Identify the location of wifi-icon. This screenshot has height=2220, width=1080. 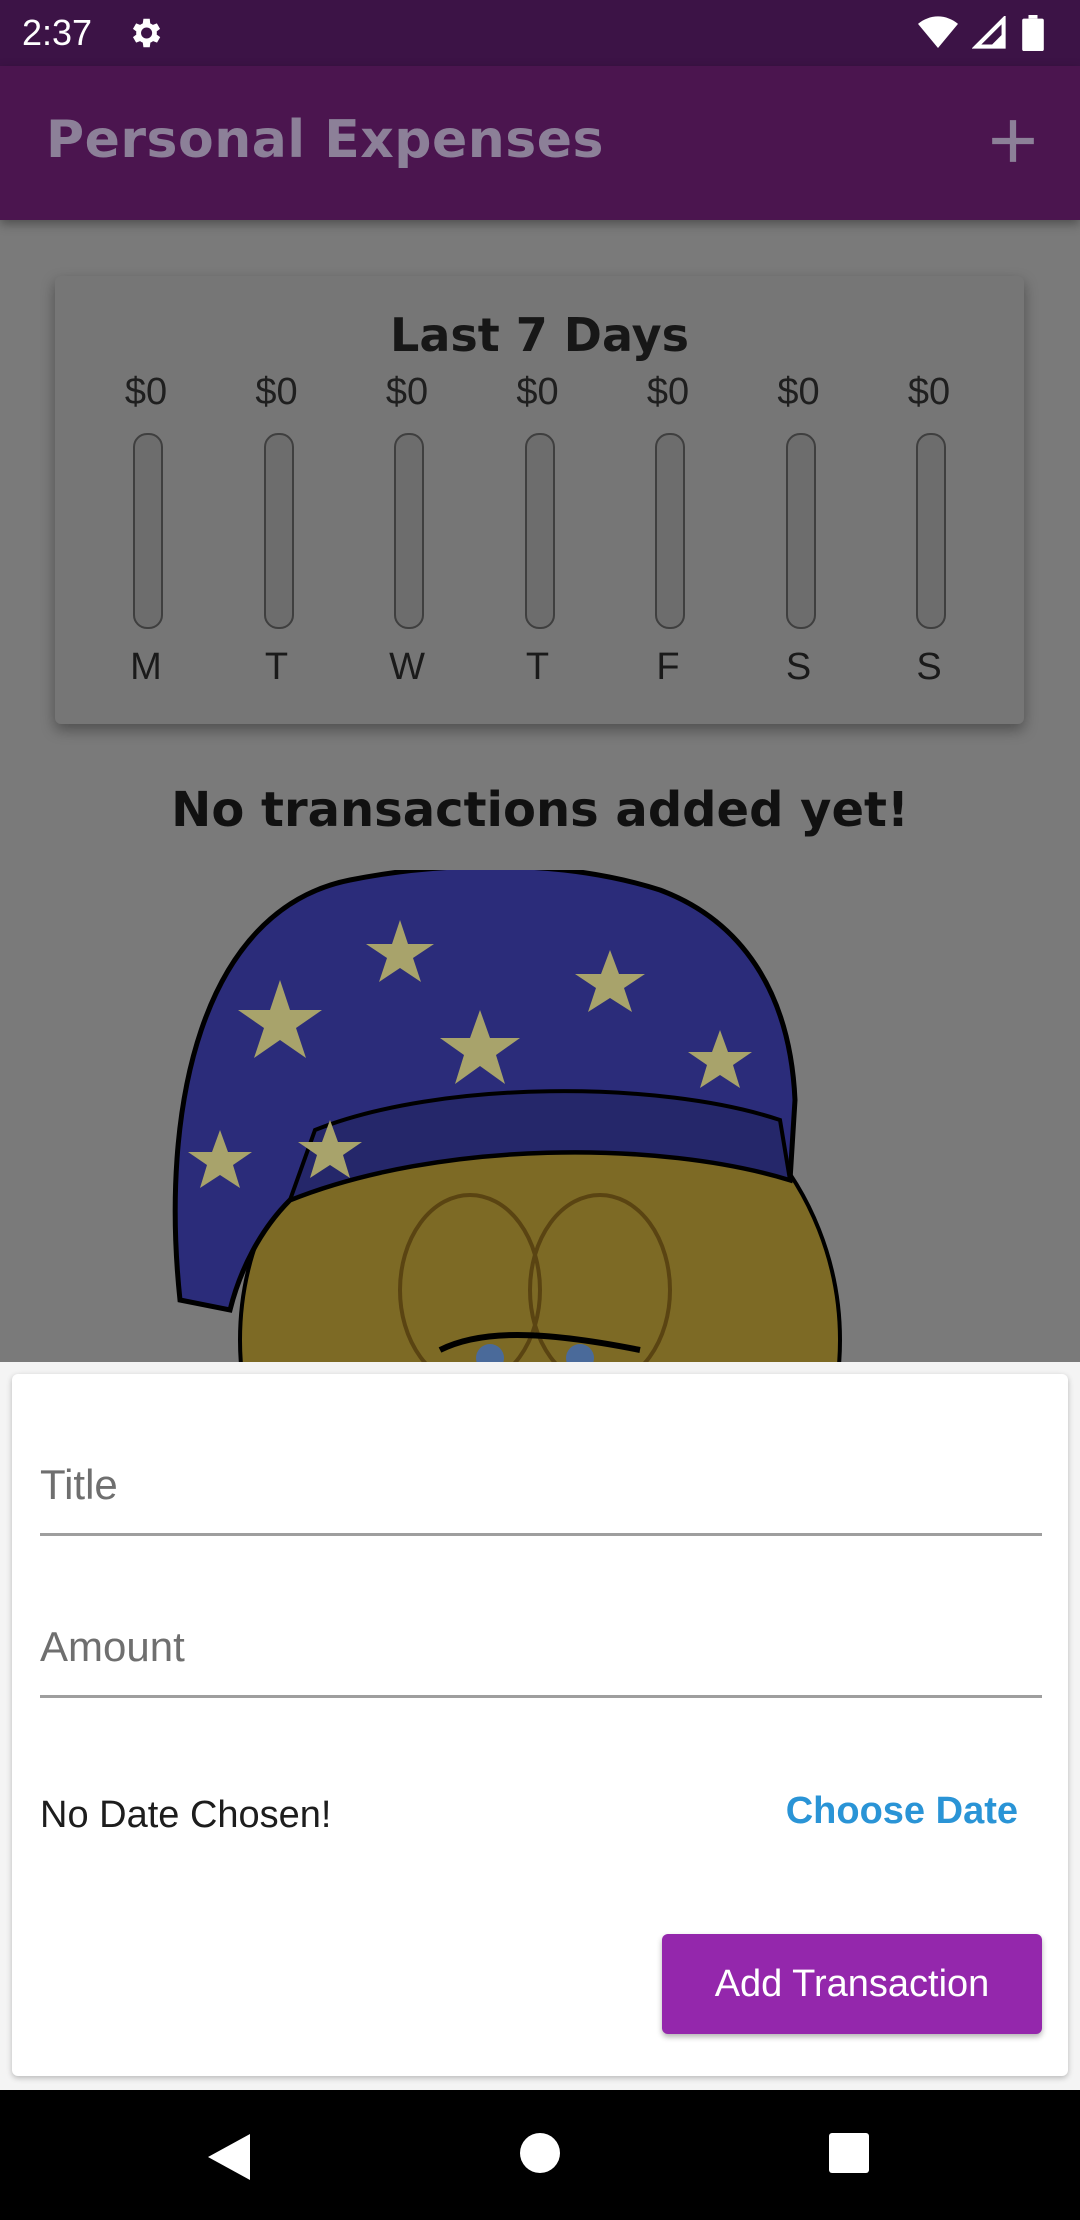
(938, 32).